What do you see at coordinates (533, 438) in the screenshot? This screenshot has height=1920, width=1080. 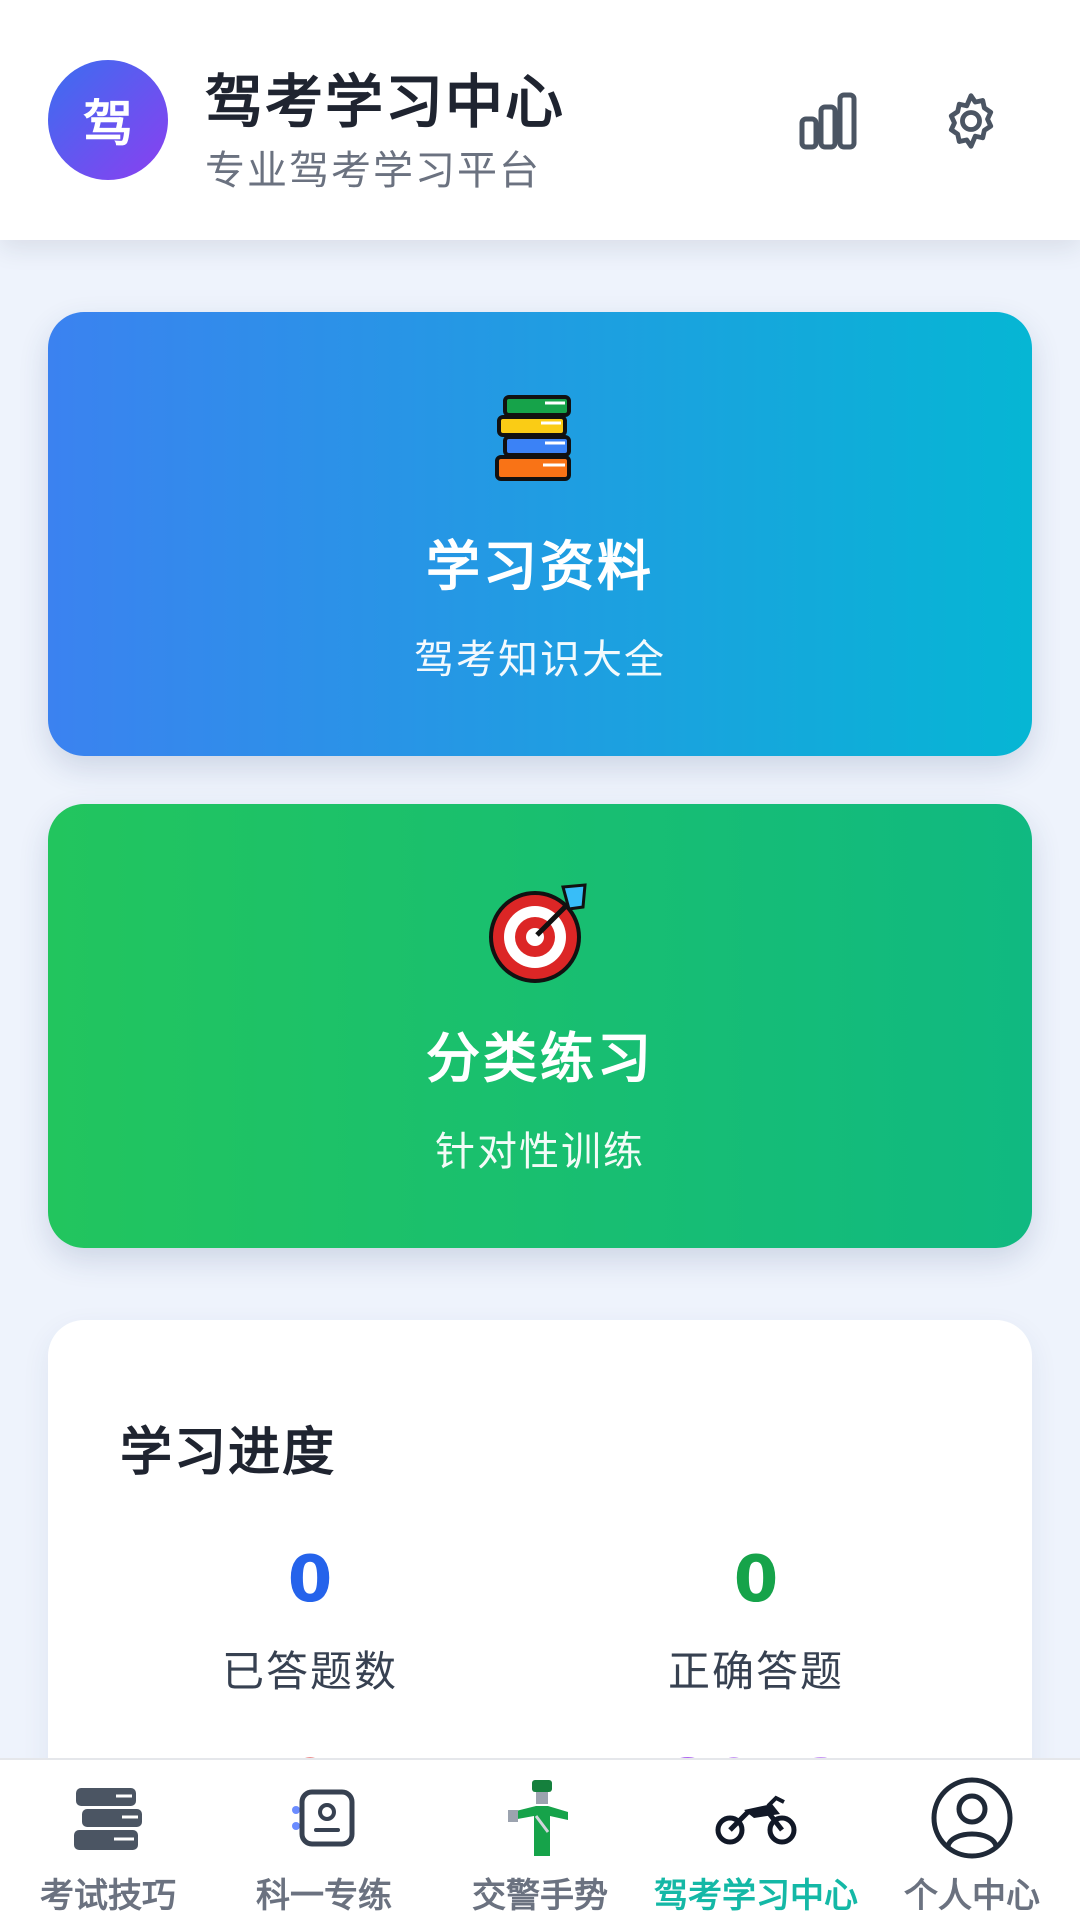 I see `books-icon` at bounding box center [533, 438].